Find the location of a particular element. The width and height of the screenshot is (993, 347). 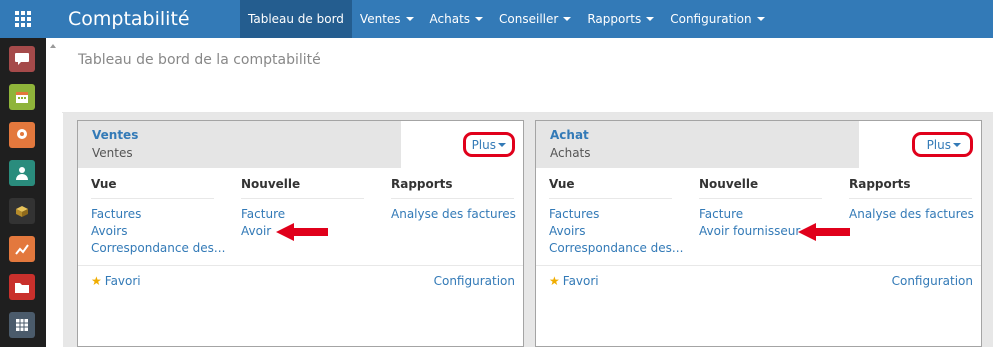

card-title: Ventes is located at coordinates (115, 135).